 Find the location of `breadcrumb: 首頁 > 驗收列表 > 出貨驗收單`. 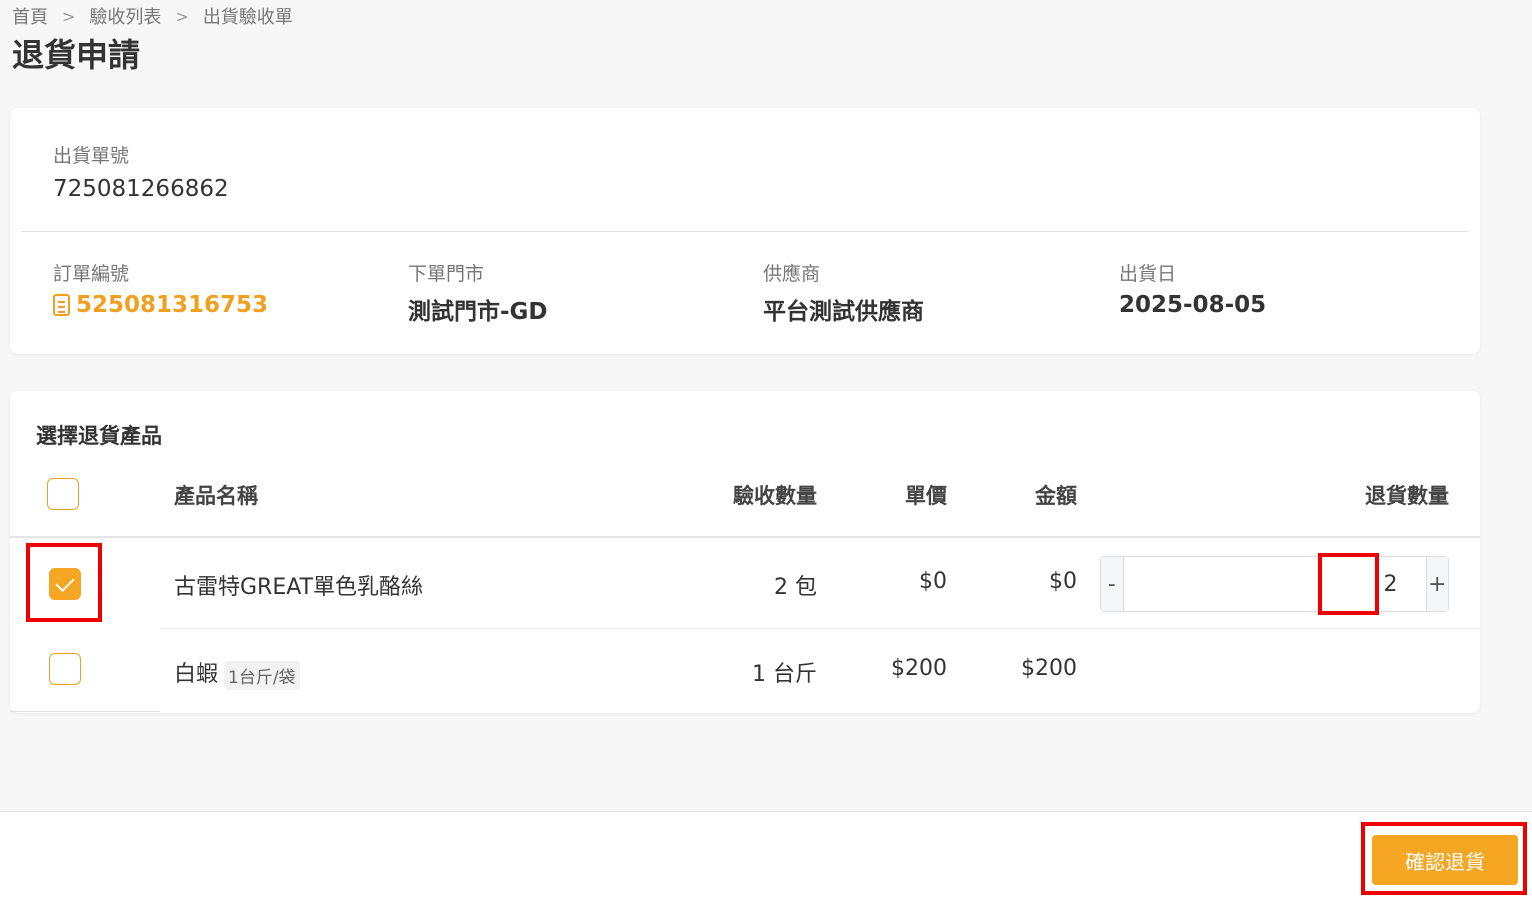

breadcrumb: 首頁 > 驗收列表 > 出貨驗收單 is located at coordinates (152, 16).